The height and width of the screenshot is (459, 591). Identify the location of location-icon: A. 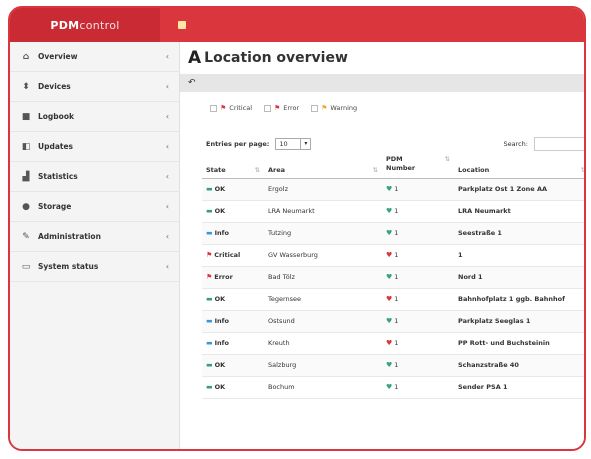
(195, 58).